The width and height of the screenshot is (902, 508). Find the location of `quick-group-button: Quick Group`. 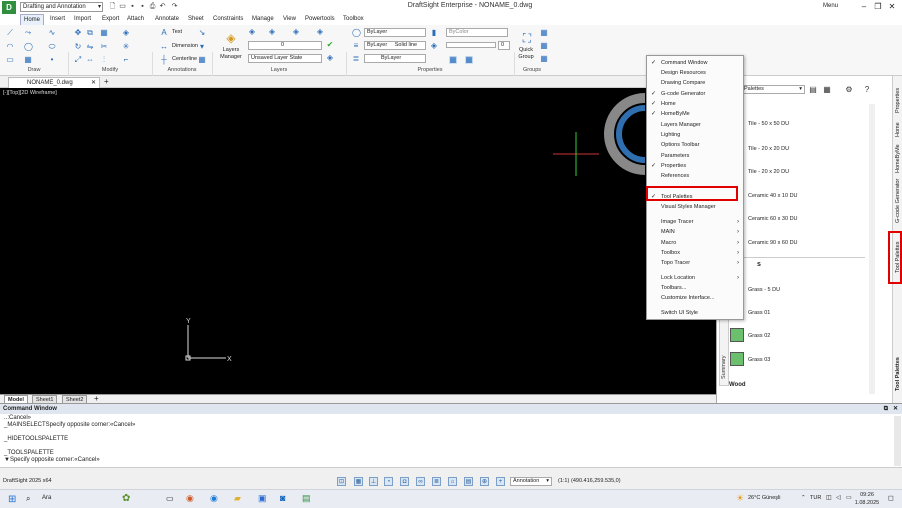

quick-group-button: Quick Group is located at coordinates (526, 54).